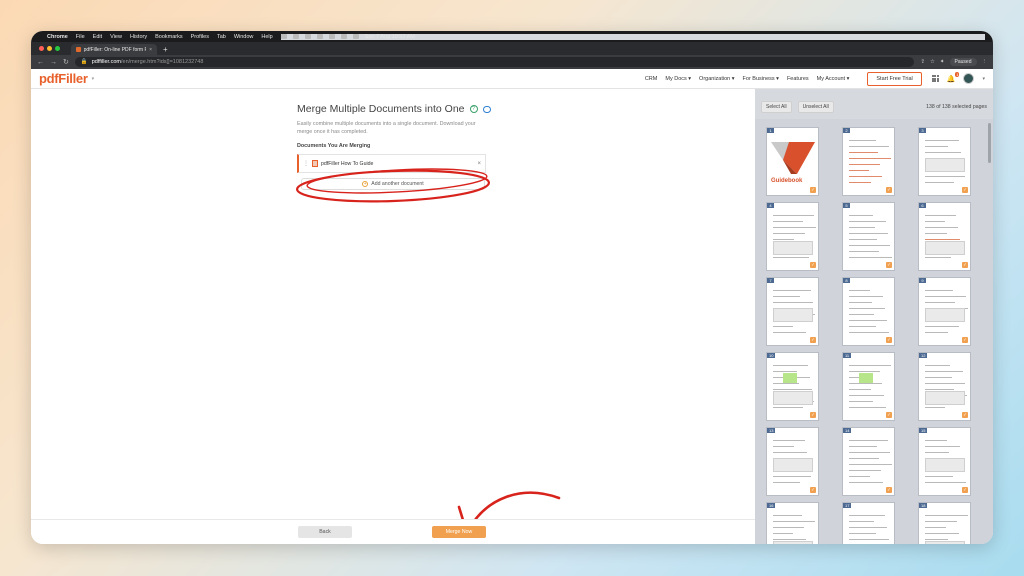 This screenshot has height=576, width=1024. I want to click on menu-help: Help, so click(266, 37).